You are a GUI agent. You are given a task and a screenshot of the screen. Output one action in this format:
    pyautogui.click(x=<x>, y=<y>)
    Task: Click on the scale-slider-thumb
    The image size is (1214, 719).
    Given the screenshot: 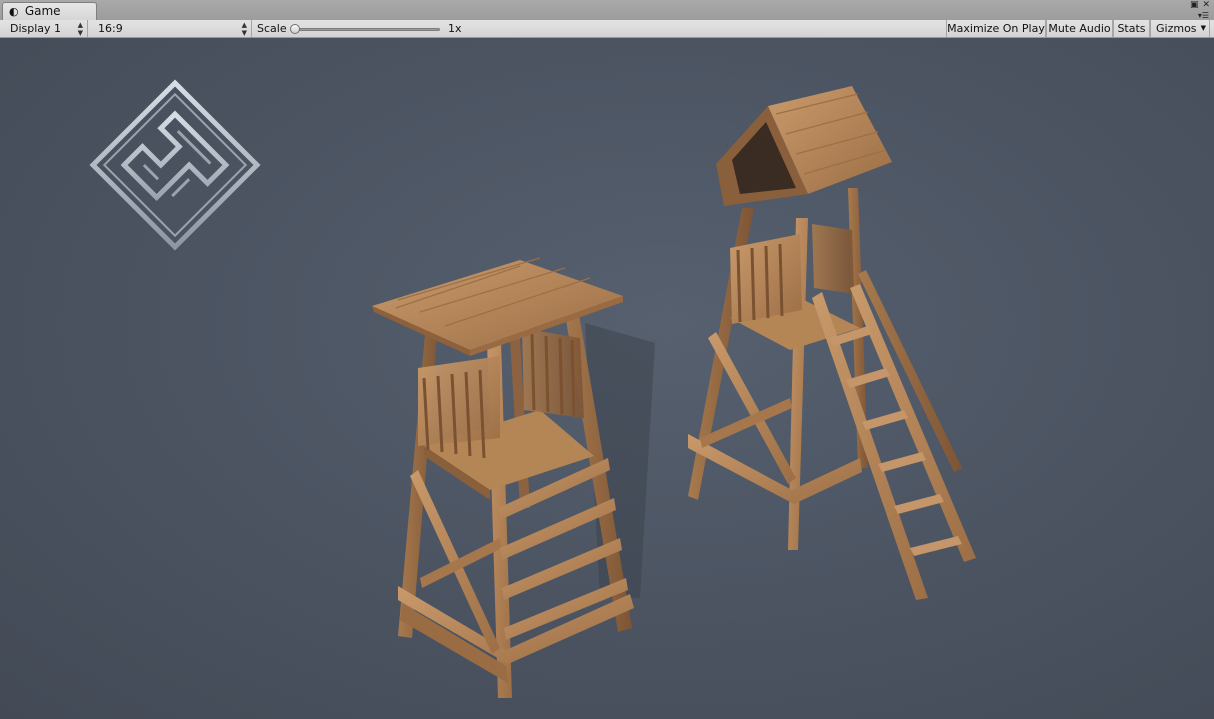 What is the action you would take?
    pyautogui.click(x=295, y=29)
    